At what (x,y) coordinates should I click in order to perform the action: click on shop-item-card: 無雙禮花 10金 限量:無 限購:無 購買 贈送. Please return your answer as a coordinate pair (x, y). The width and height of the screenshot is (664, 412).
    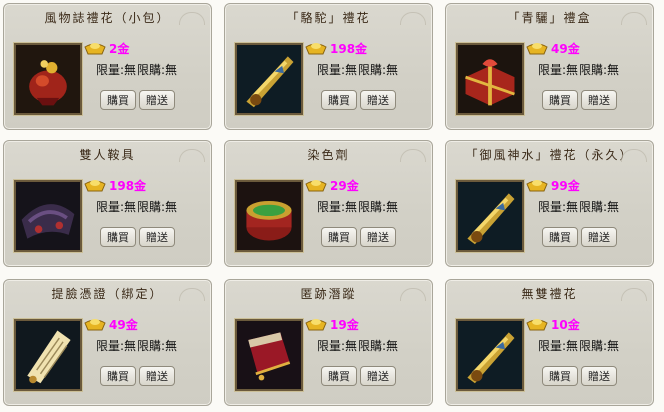
    Looking at the image, I should click on (549, 342).